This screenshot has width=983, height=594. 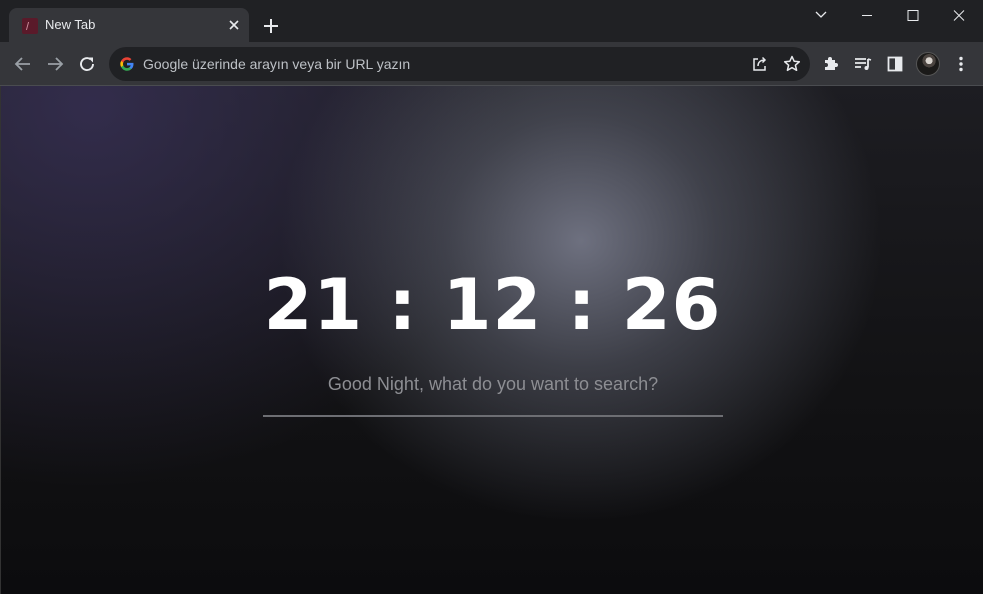 I want to click on tab-search-button, so click(x=821, y=16).